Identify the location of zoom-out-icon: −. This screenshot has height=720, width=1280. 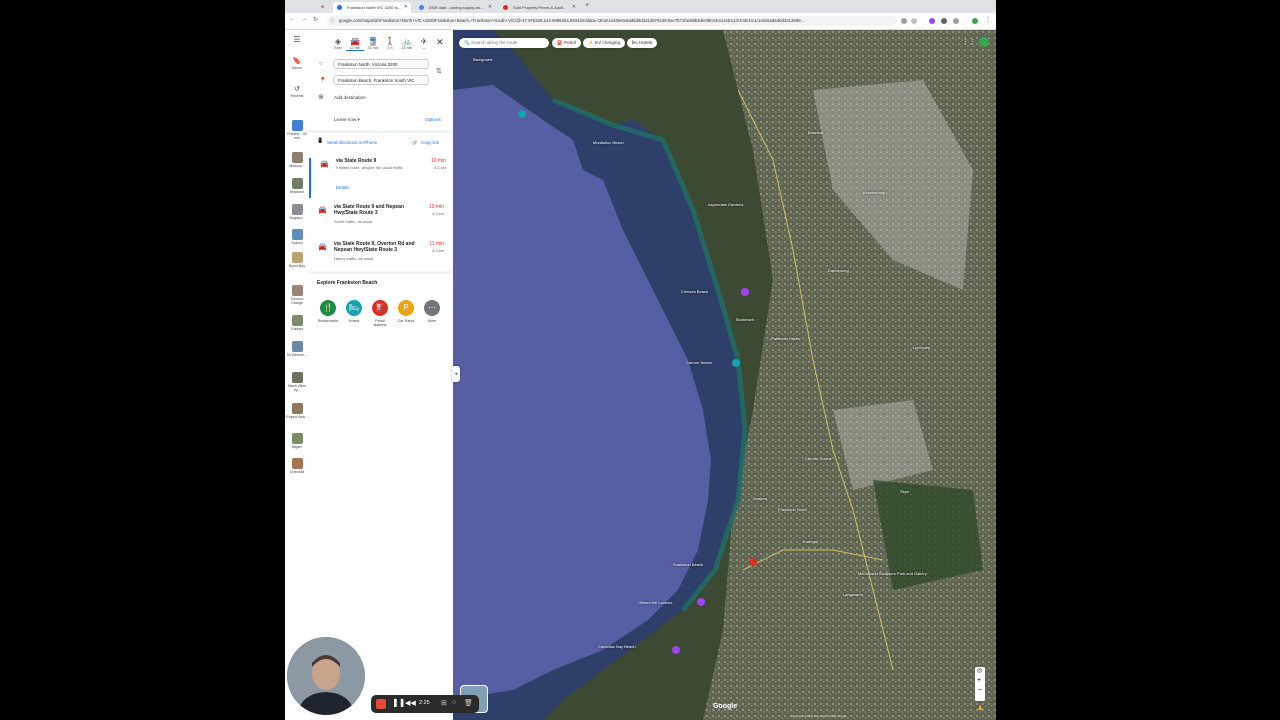
(980, 690).